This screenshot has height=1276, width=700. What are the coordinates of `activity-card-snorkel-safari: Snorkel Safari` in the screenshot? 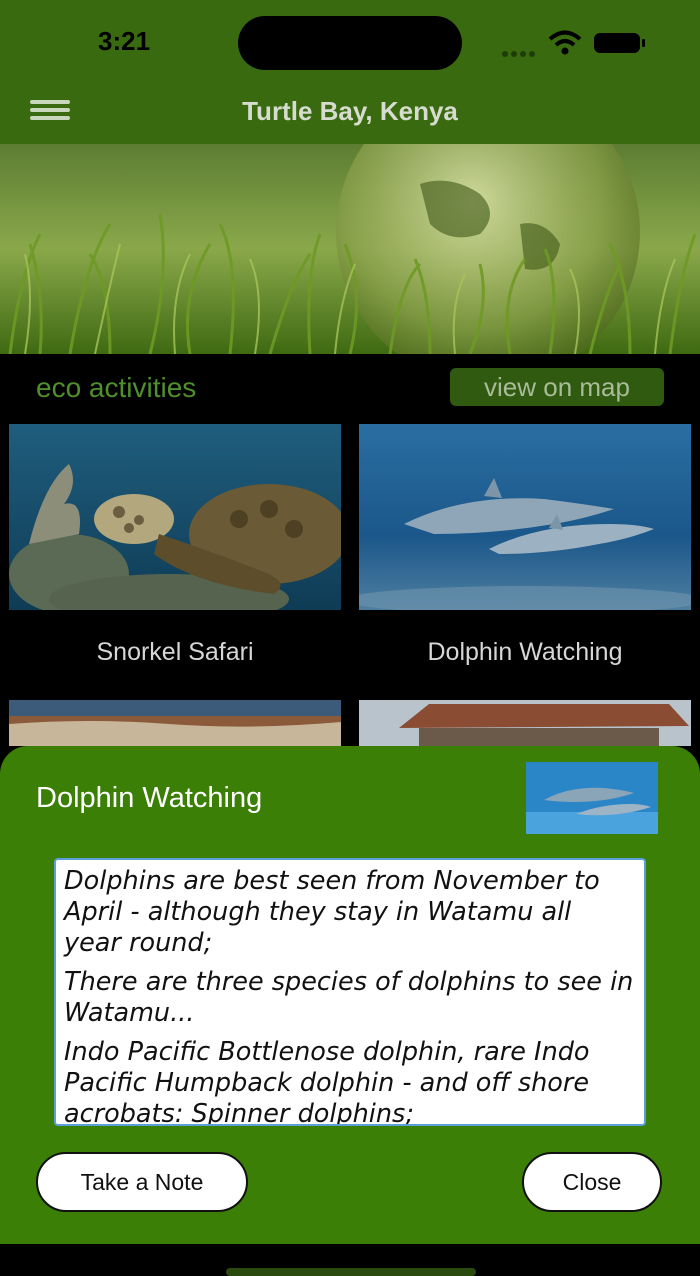 It's located at (175, 545).